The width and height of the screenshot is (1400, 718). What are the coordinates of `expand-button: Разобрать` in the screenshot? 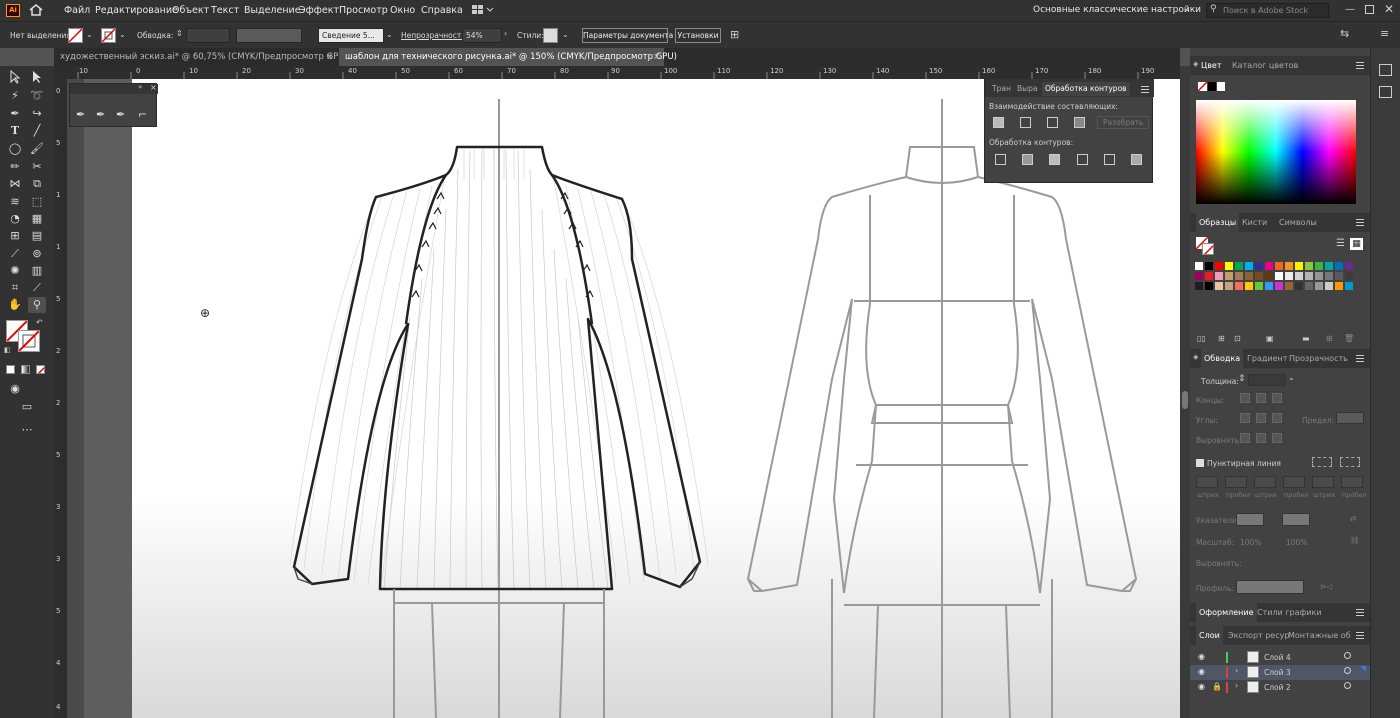 It's located at (1123, 122).